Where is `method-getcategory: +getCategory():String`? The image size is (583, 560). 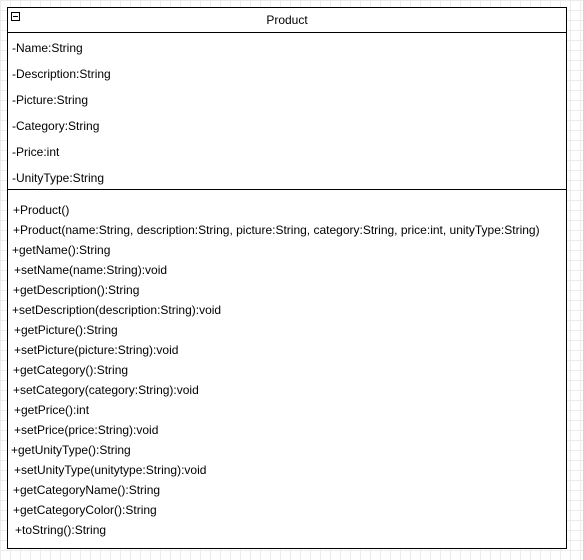 method-getcategory: +getCategory():String is located at coordinates (71, 370).